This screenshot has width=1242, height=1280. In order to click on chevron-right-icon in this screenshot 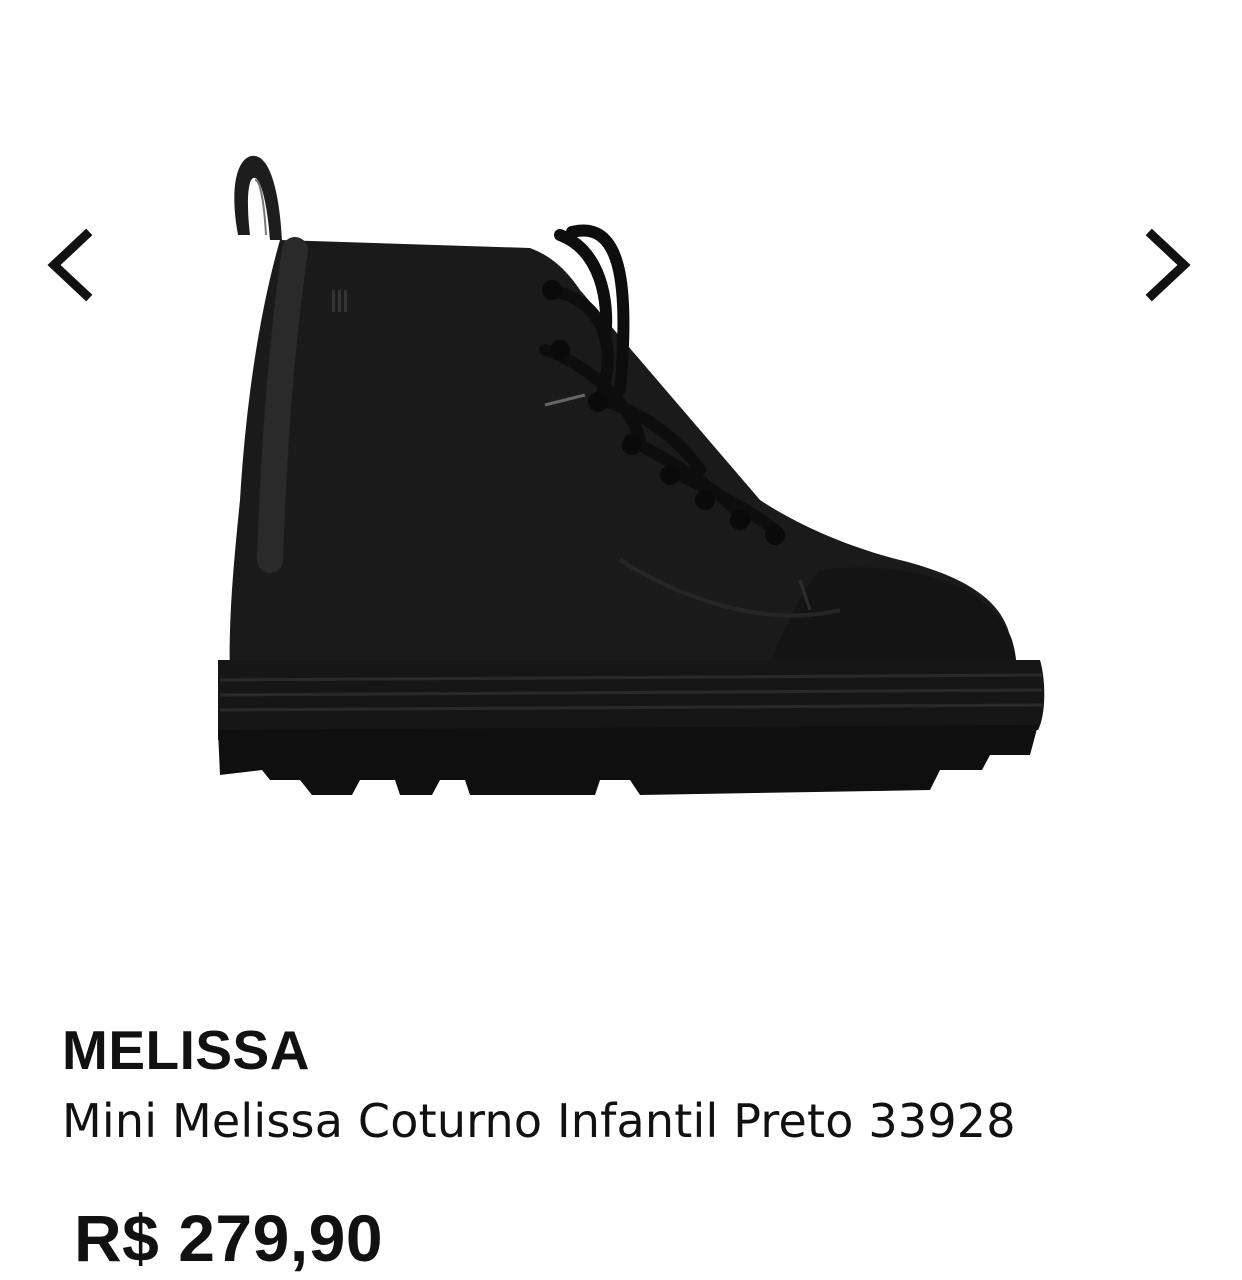, I will do `click(1168, 265)`.